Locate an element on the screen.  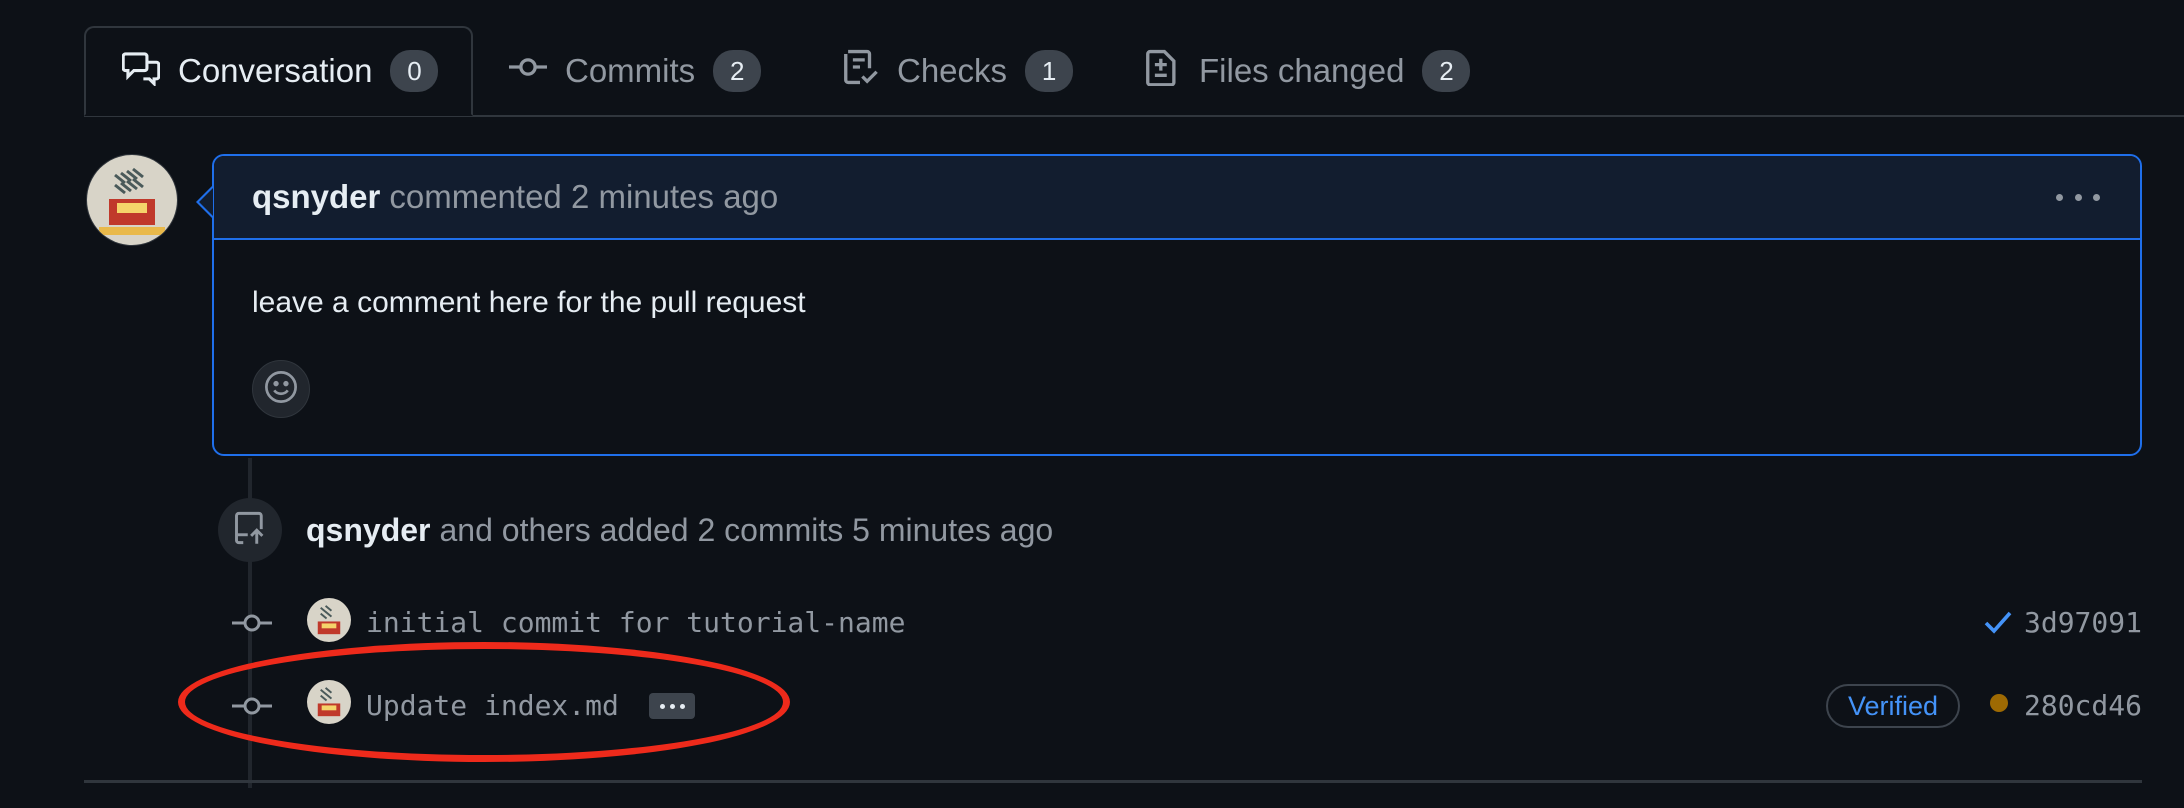
timeline-divider is located at coordinates (1113, 781).